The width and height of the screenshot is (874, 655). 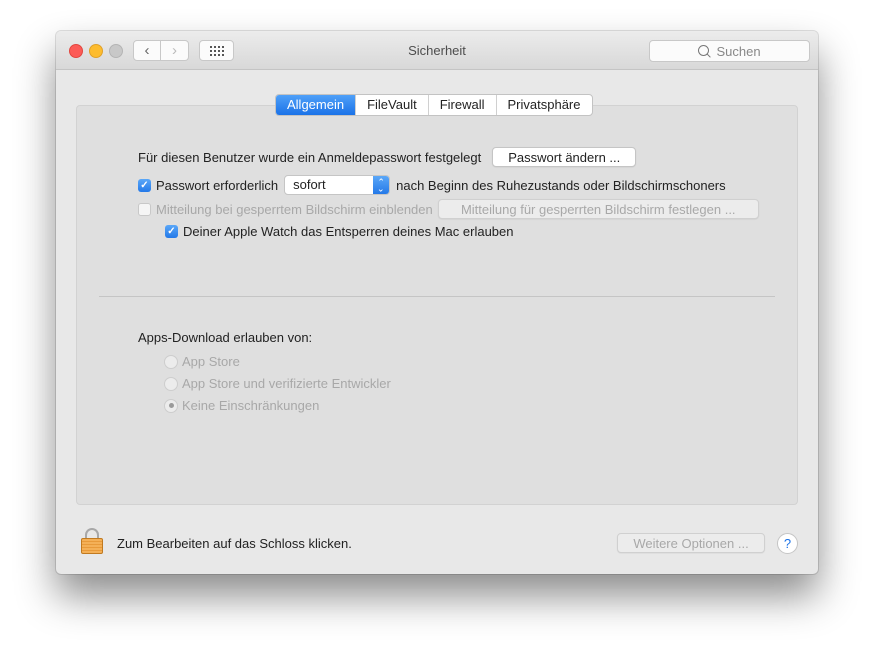 What do you see at coordinates (381, 185) in the screenshot?
I see `stepper-arrows-icon: ⌃ ⌃` at bounding box center [381, 185].